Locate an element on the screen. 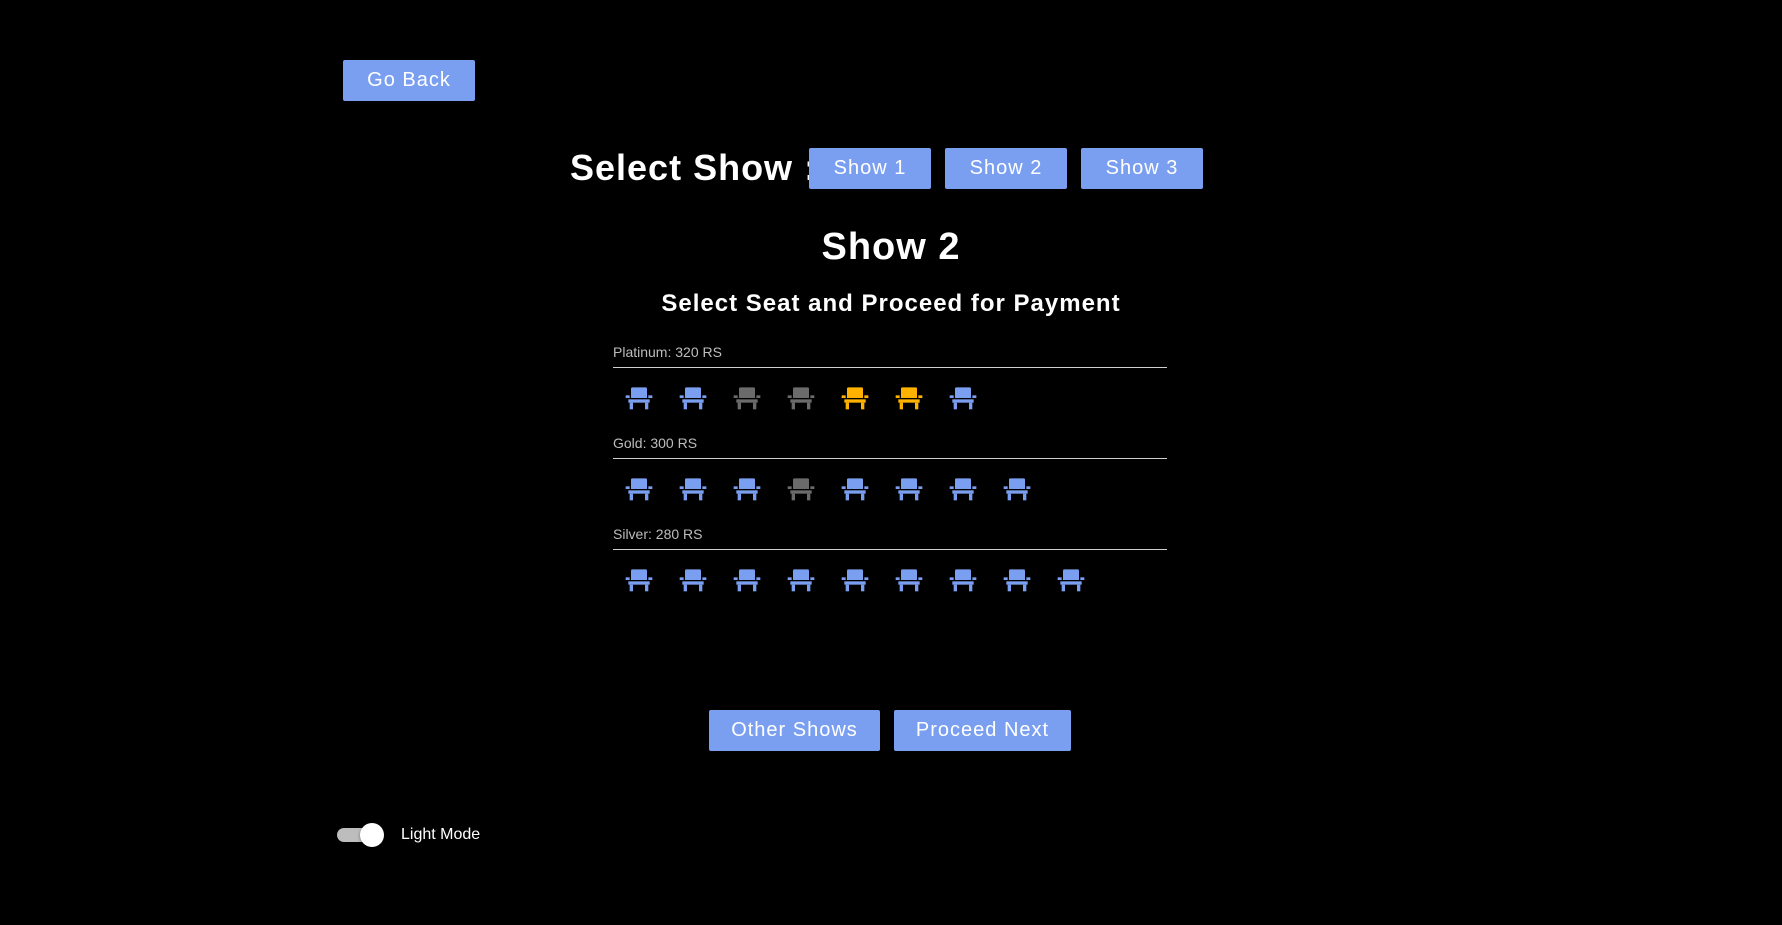  theme-toggle-label: Light Mode is located at coordinates (441, 834).